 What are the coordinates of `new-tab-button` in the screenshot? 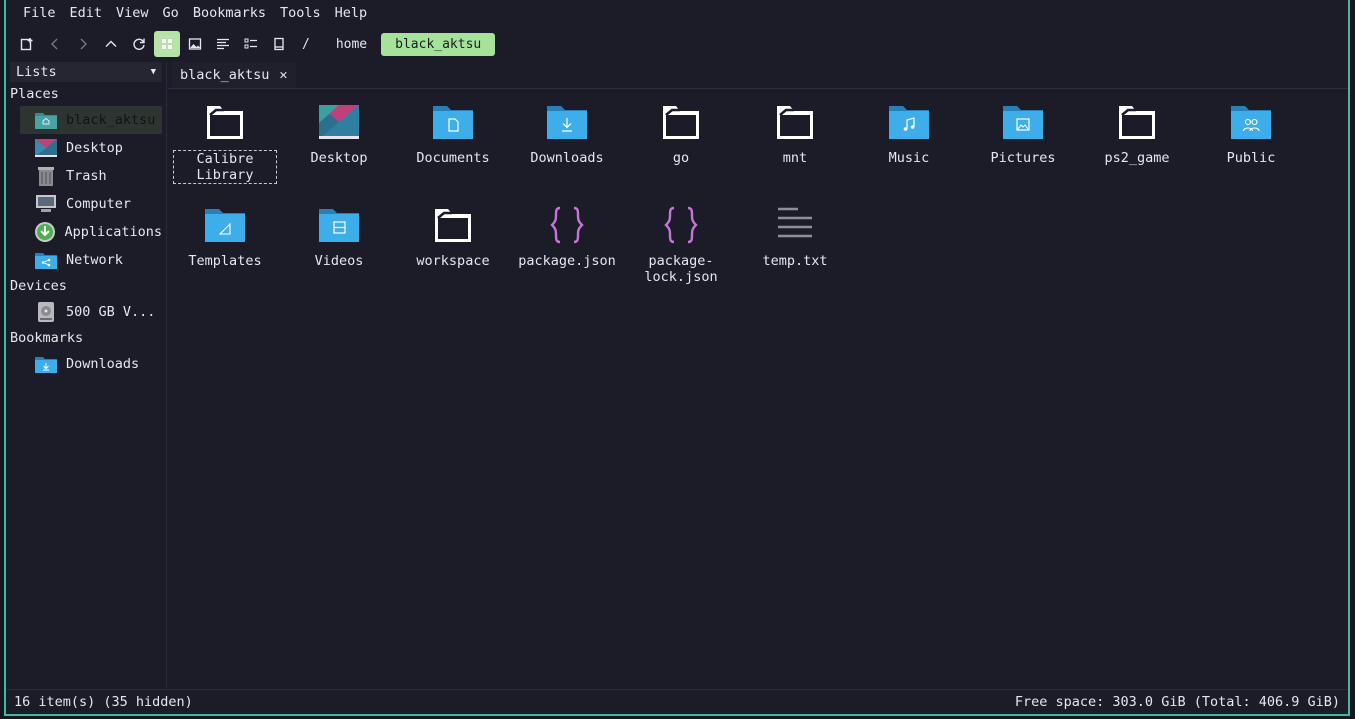 It's located at (27, 44).